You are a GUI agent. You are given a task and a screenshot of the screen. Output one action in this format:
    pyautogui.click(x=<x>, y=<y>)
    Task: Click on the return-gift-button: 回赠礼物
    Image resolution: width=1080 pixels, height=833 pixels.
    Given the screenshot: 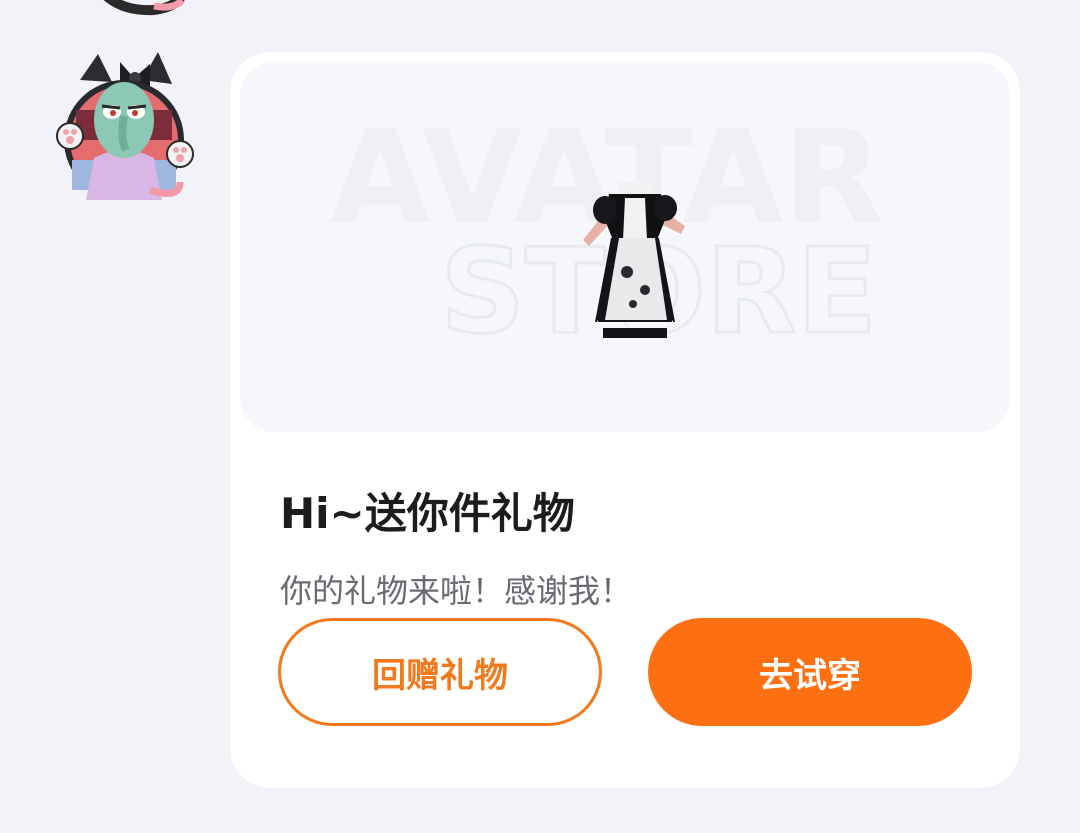 What is the action you would take?
    pyautogui.click(x=440, y=672)
    